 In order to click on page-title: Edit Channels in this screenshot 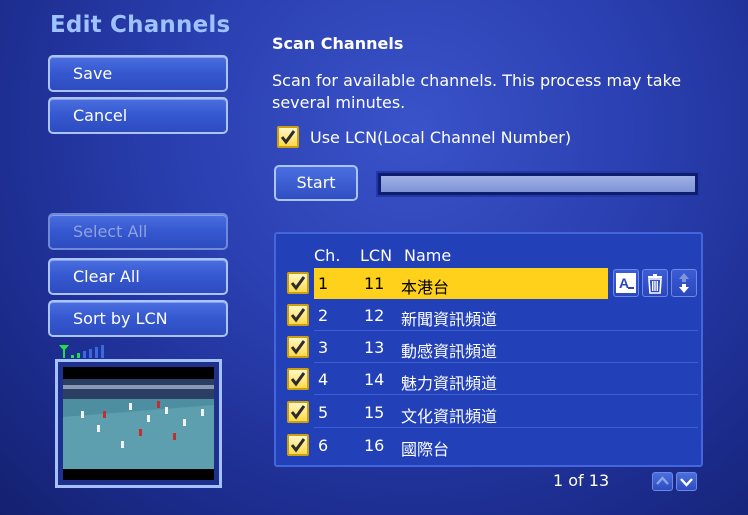, I will do `click(140, 25)`.